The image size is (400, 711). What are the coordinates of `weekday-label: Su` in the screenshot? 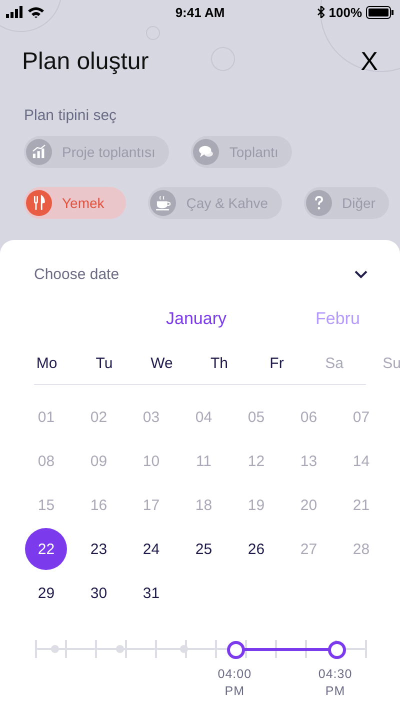 It's located at (391, 363).